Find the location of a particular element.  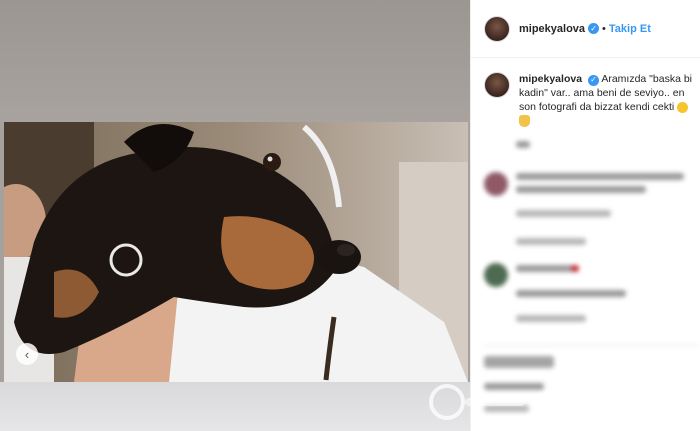

carousel-prev-button: ‹ is located at coordinates (27, 354).